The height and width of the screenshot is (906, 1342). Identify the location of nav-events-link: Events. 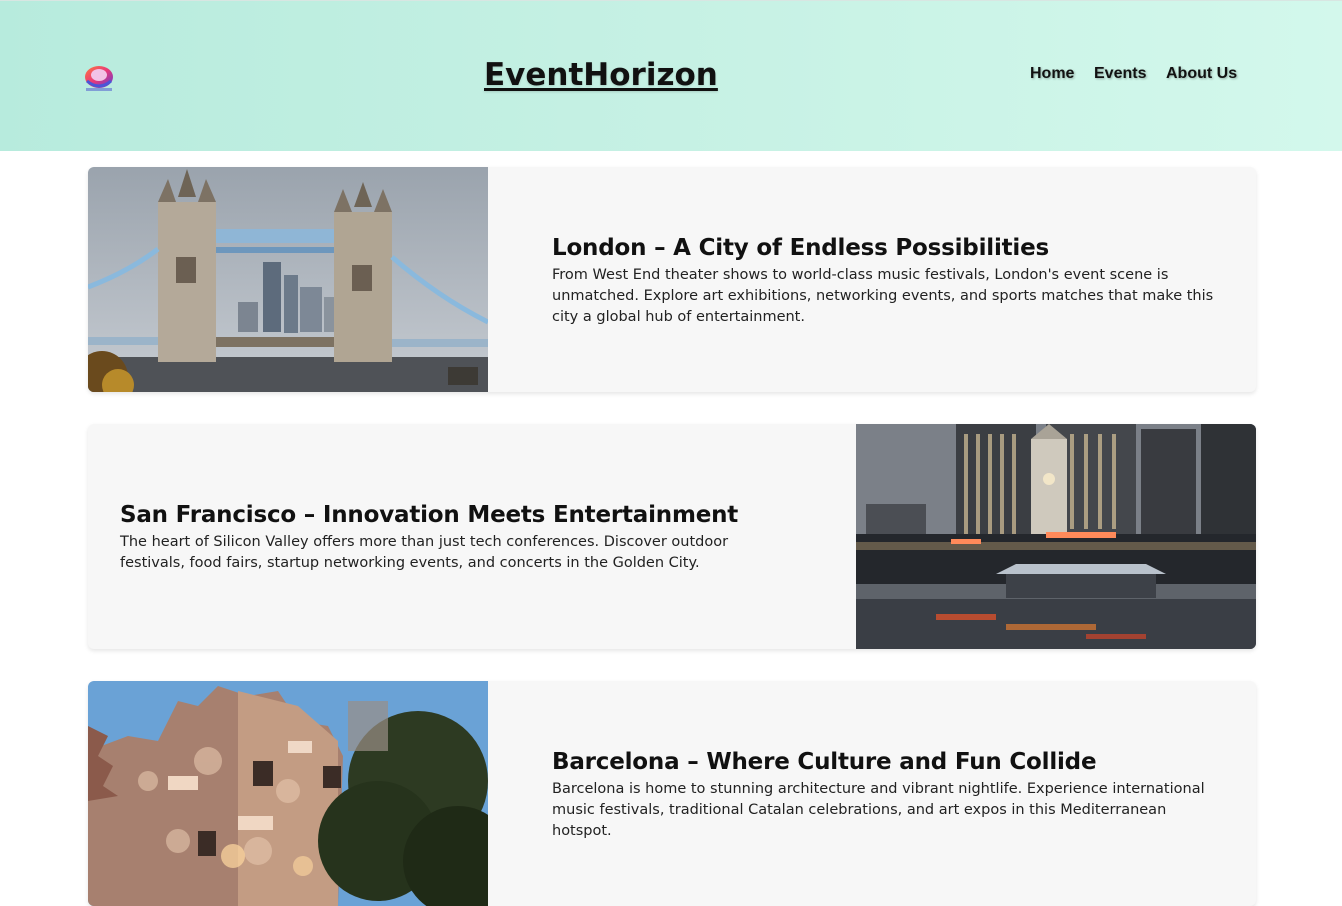
(1120, 74).